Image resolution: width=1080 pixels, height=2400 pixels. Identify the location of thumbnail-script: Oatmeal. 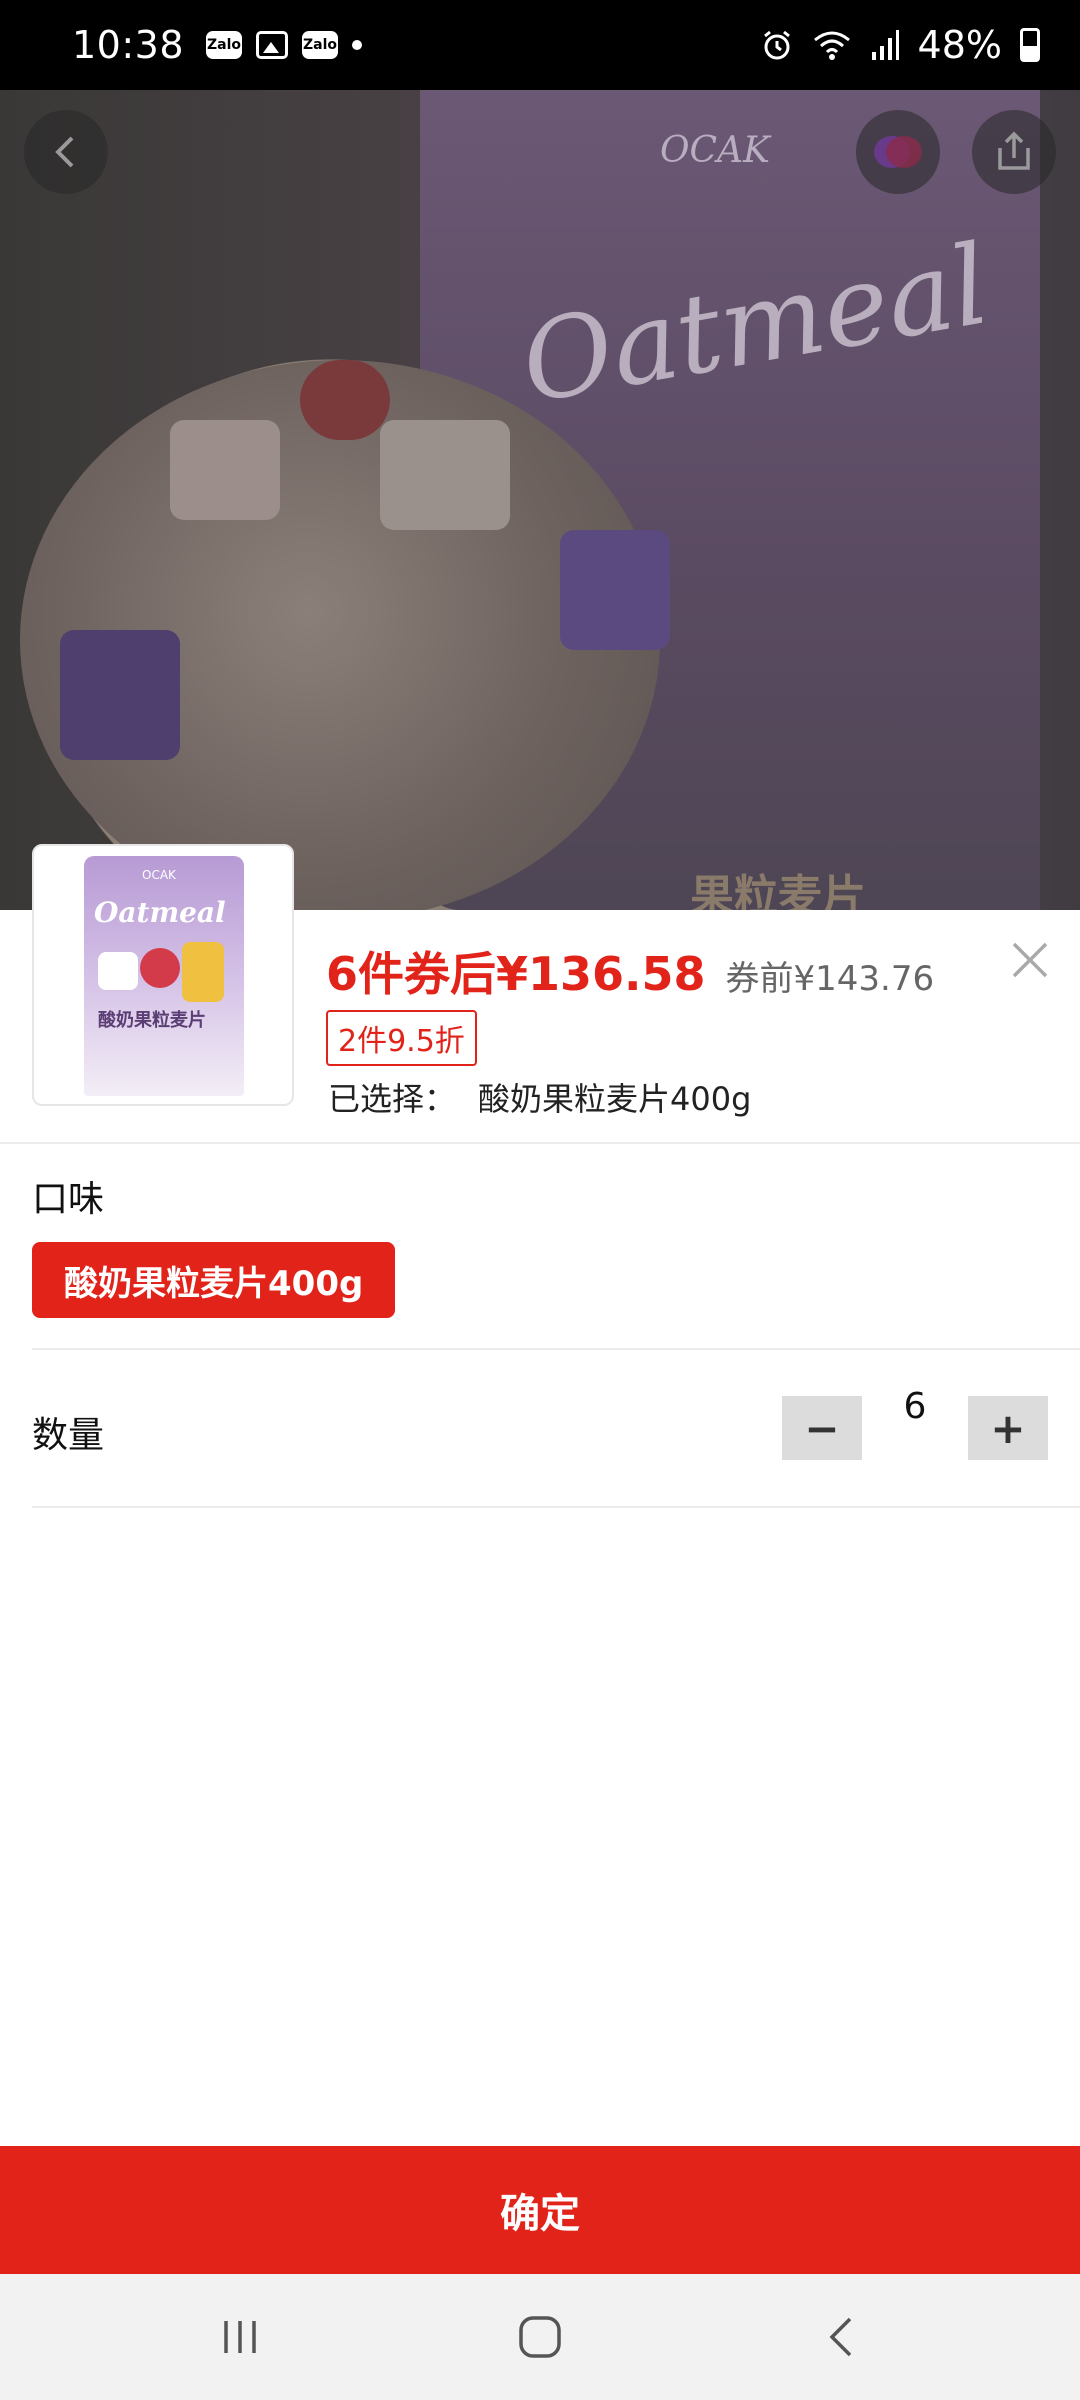
(160, 912).